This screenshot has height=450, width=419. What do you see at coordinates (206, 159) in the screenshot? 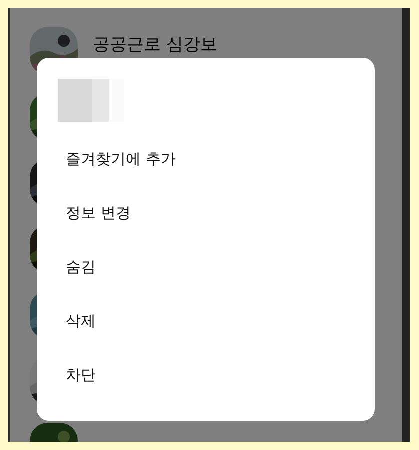
I see `menu-item: 즐겨찾기에 추가` at bounding box center [206, 159].